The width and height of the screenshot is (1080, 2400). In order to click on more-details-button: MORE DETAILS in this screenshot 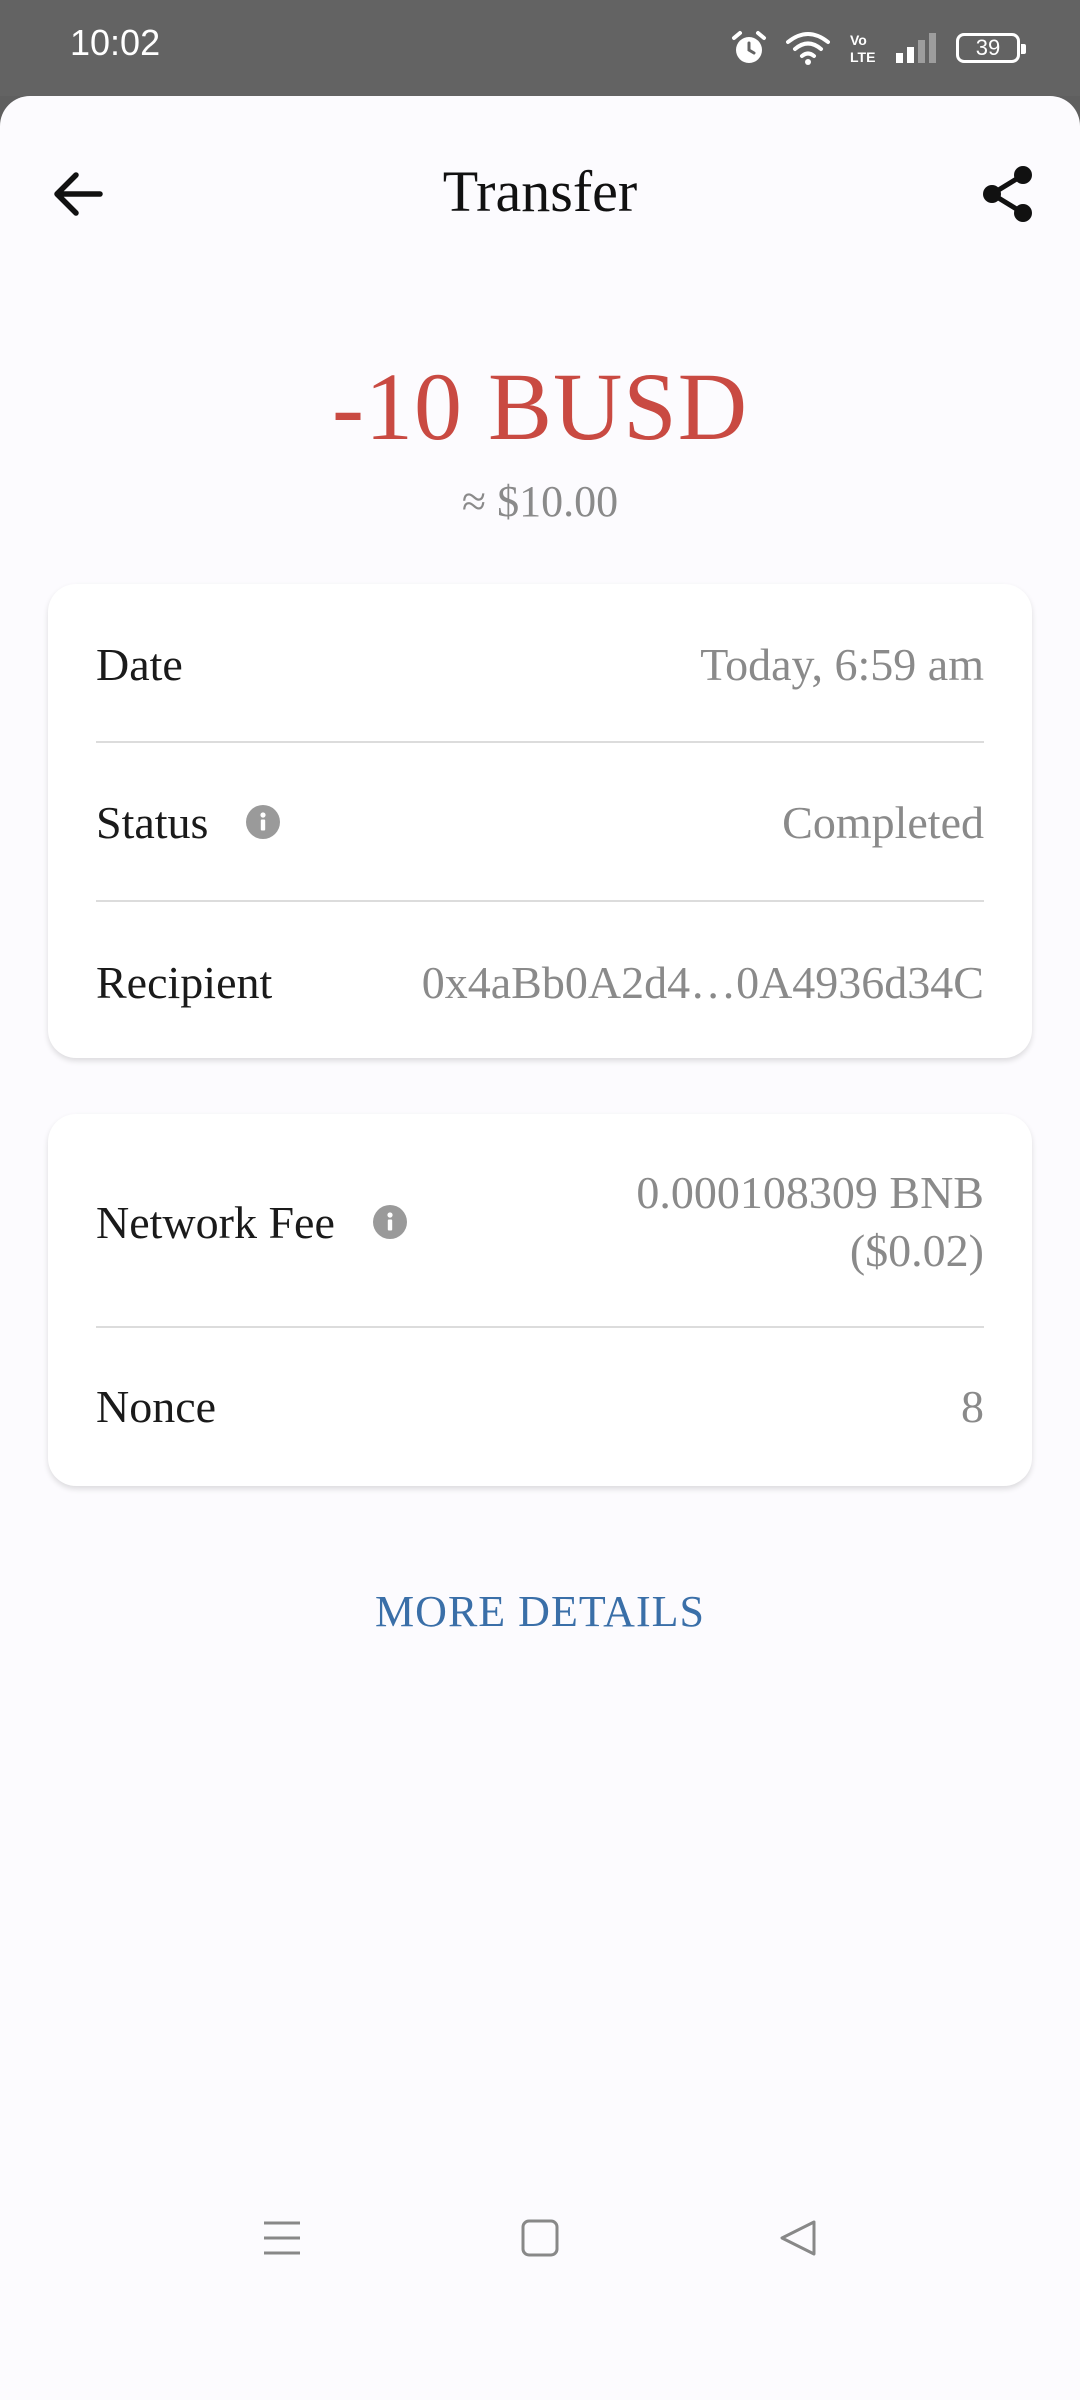, I will do `click(540, 1611)`.